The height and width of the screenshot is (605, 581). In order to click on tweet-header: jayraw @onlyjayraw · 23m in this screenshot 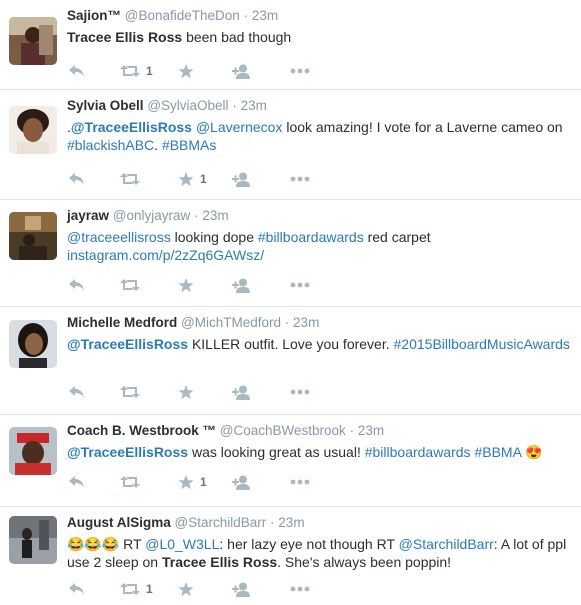, I will do `click(148, 215)`.